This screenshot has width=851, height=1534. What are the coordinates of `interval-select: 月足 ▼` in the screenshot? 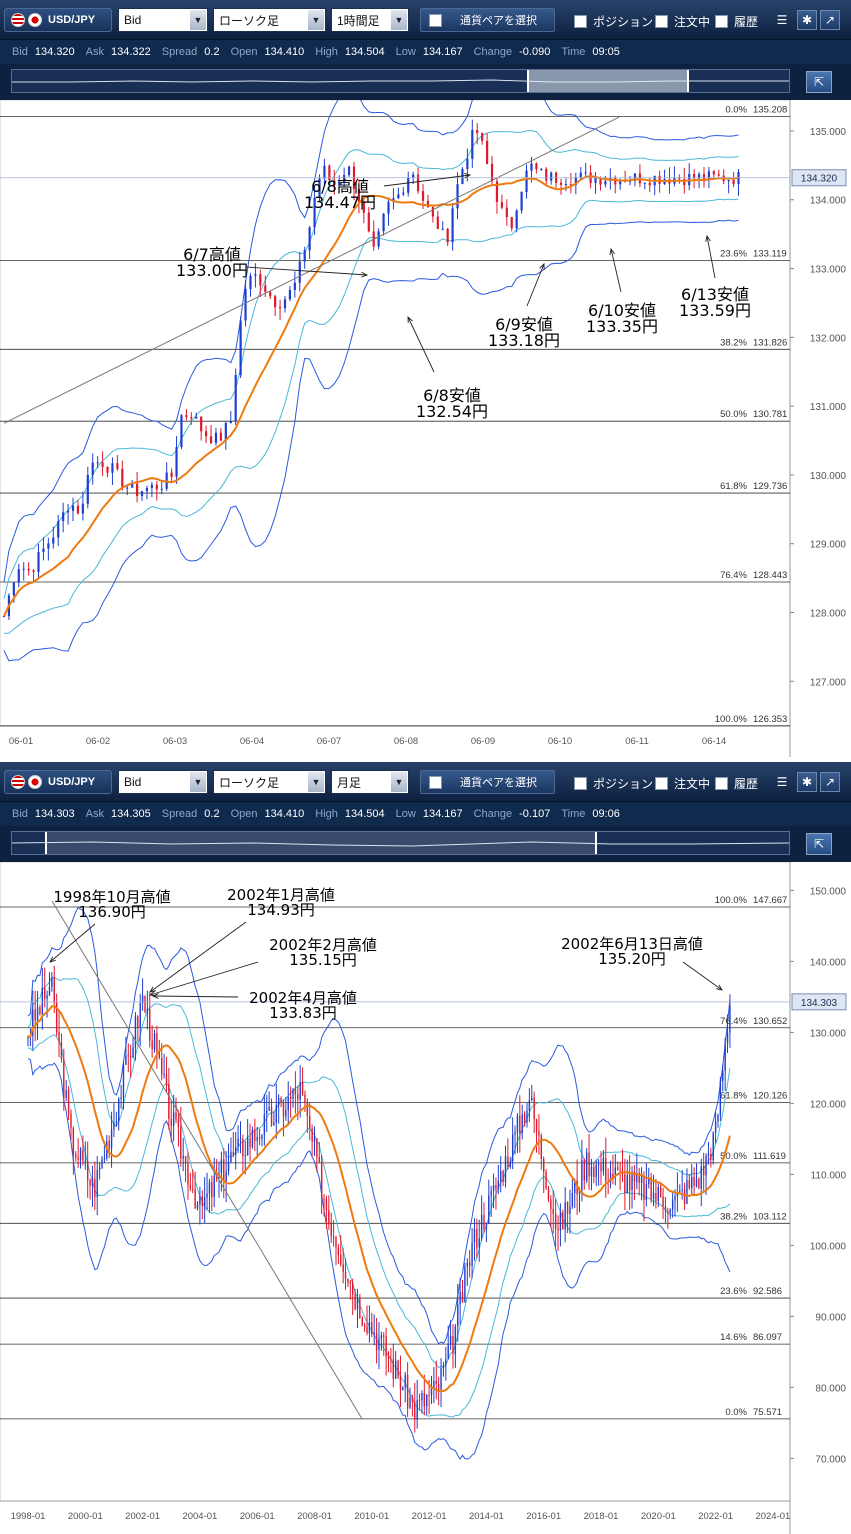 It's located at (370, 782).